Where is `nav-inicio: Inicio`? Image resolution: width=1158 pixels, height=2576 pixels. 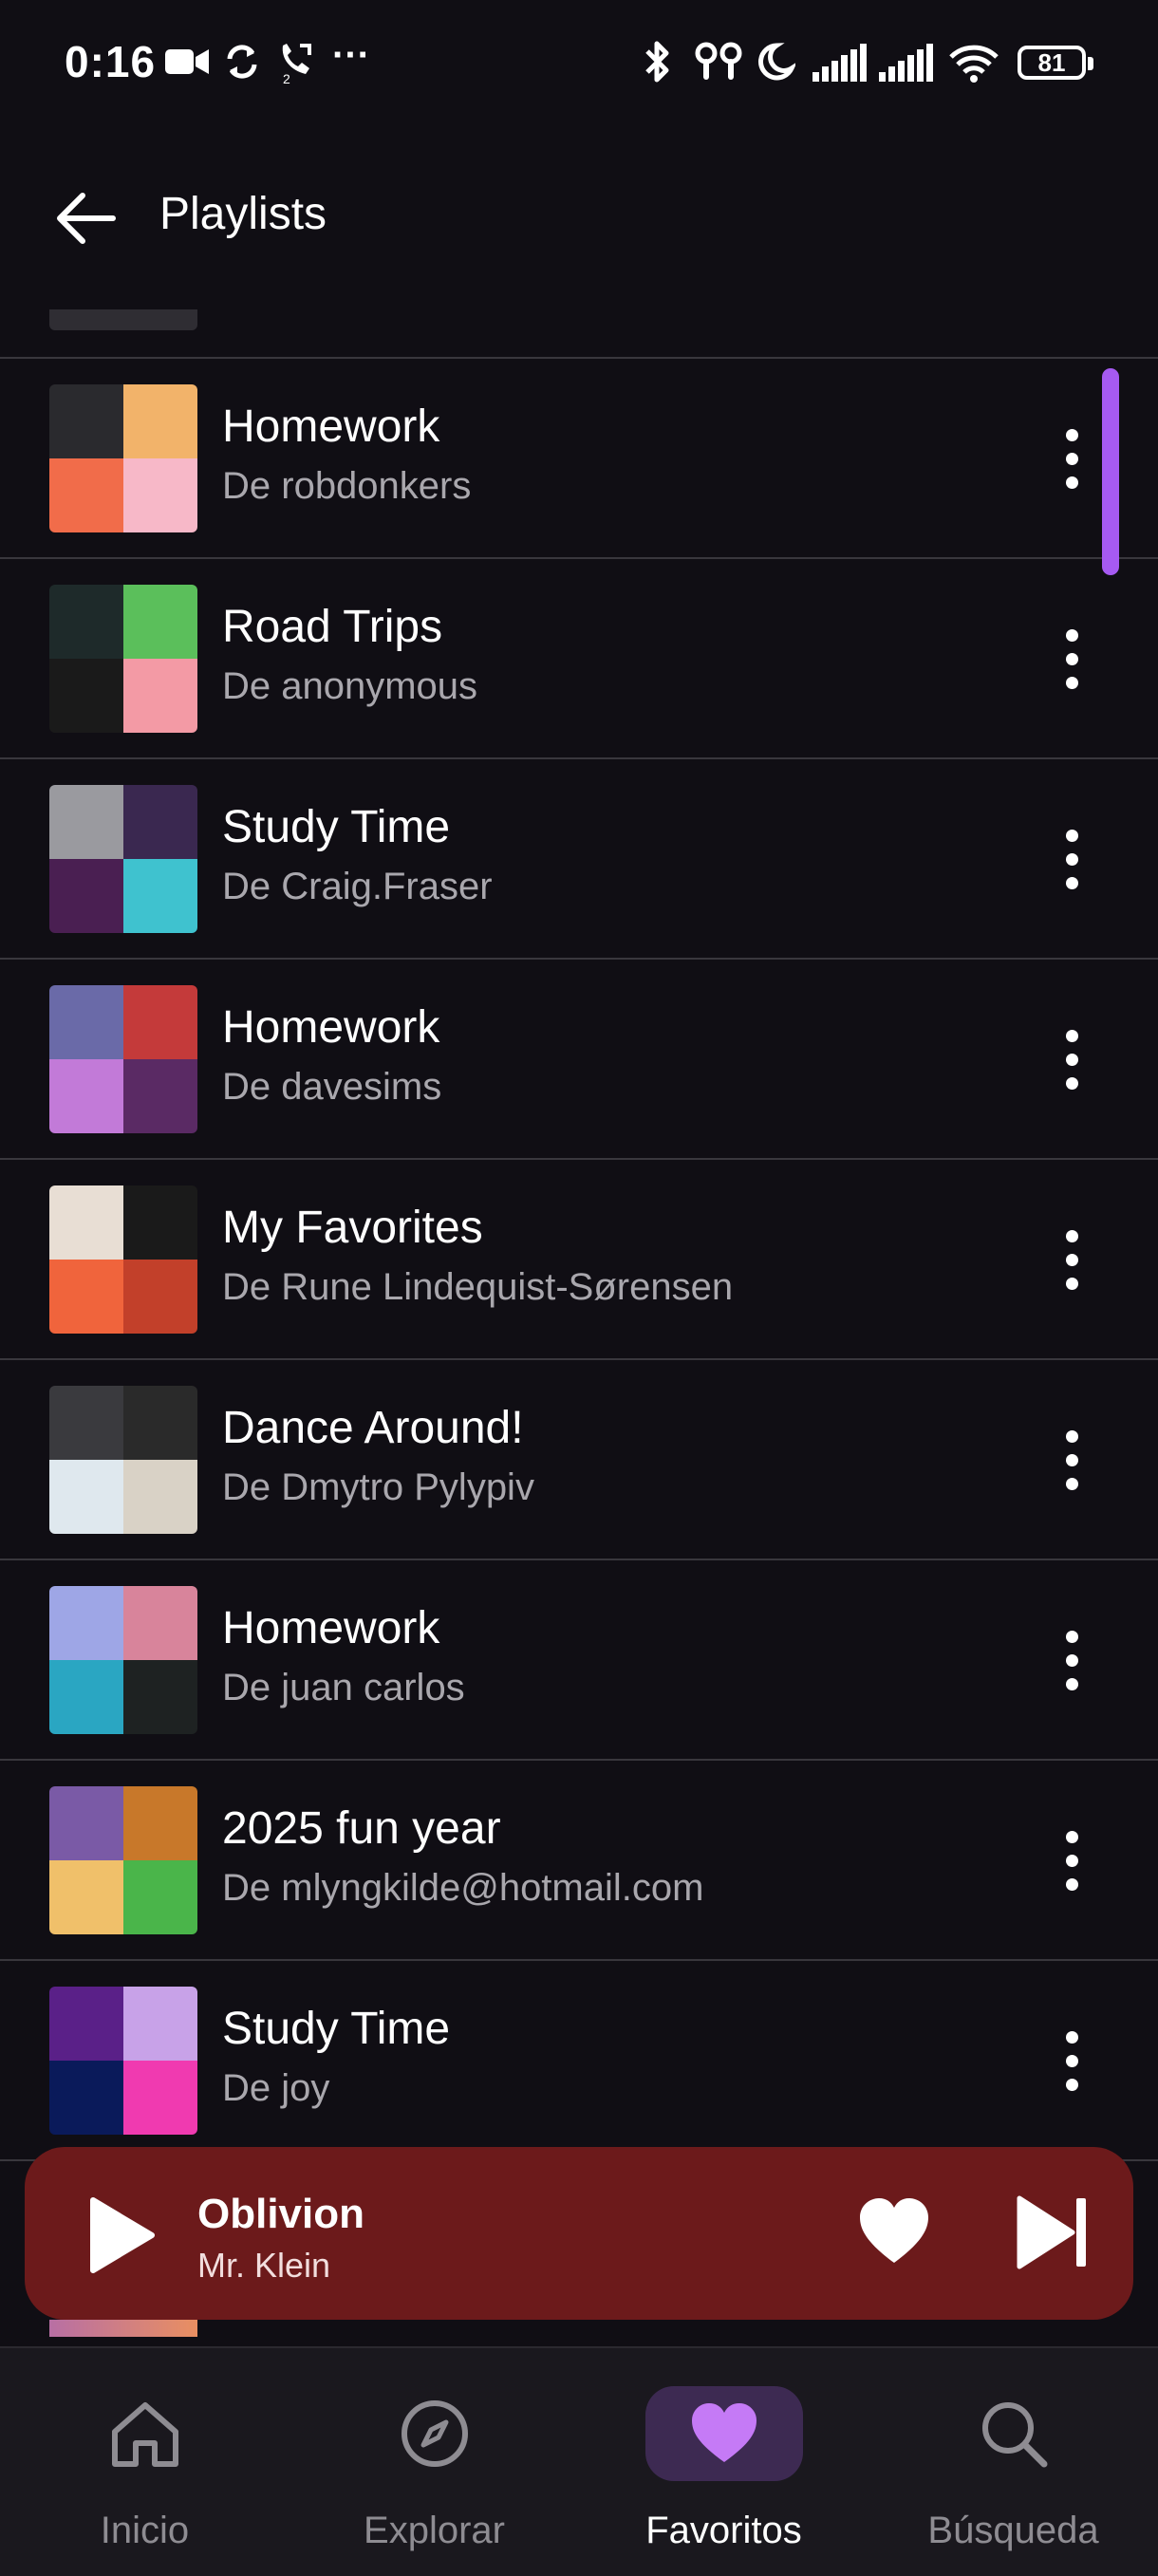 nav-inicio: Inicio is located at coordinates (145, 2462).